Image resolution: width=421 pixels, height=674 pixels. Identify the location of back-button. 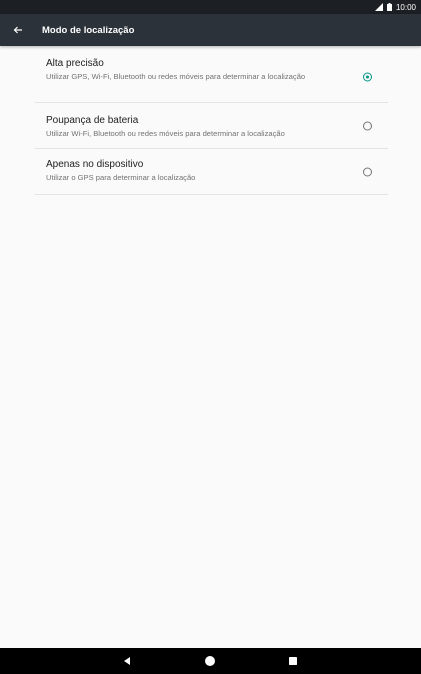
(18, 30).